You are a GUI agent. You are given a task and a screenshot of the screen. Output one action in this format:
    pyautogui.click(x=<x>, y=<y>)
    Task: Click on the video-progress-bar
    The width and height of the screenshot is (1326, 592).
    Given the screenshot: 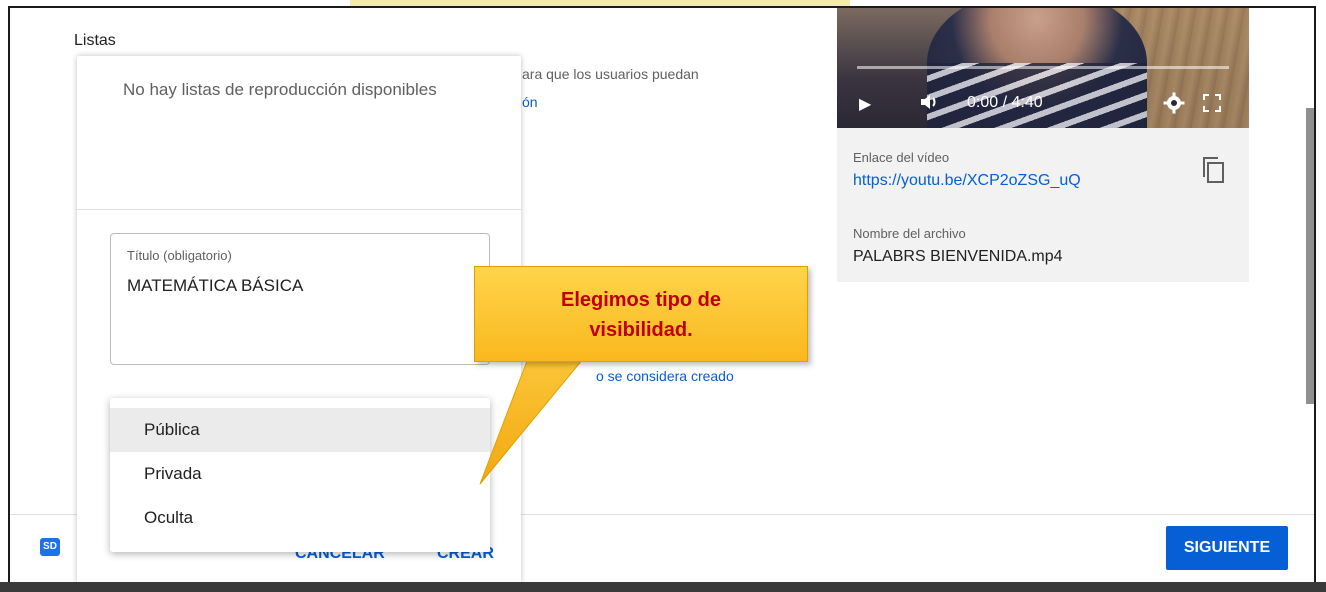 What is the action you would take?
    pyautogui.click(x=1043, y=67)
    